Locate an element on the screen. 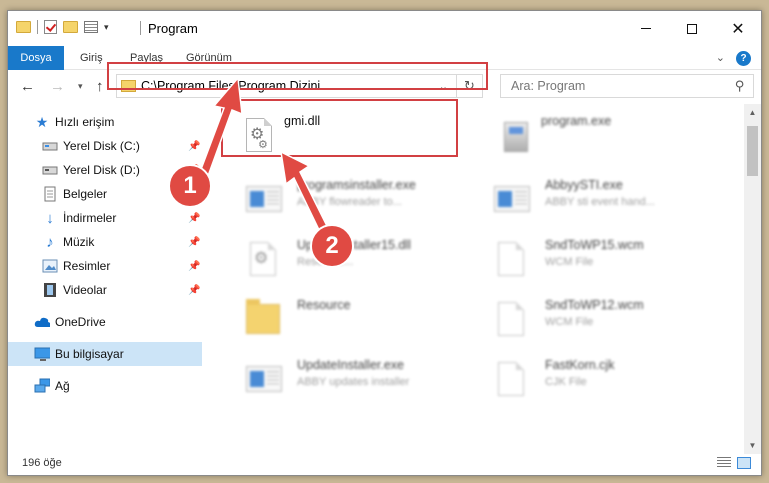 The height and width of the screenshot is (483, 769). file-name: FastKorn.cjk is located at coordinates (580, 365).